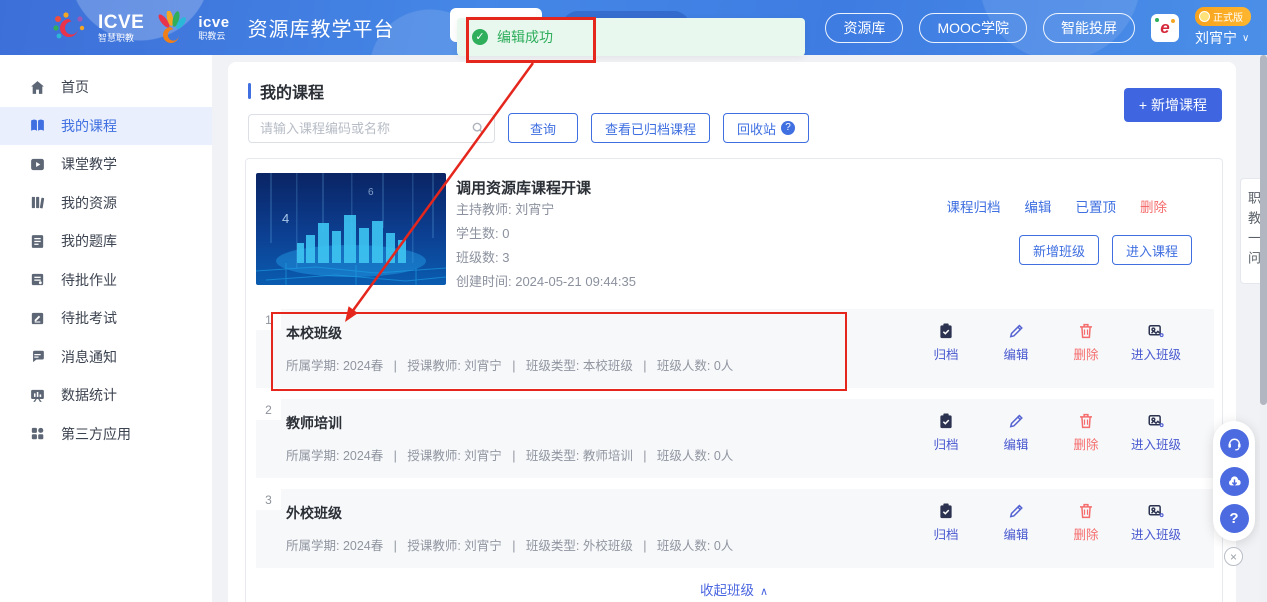  Describe the element at coordinates (106, 395) in the screenshot. I see `sidebar-item-statistics: 数据统计` at that location.